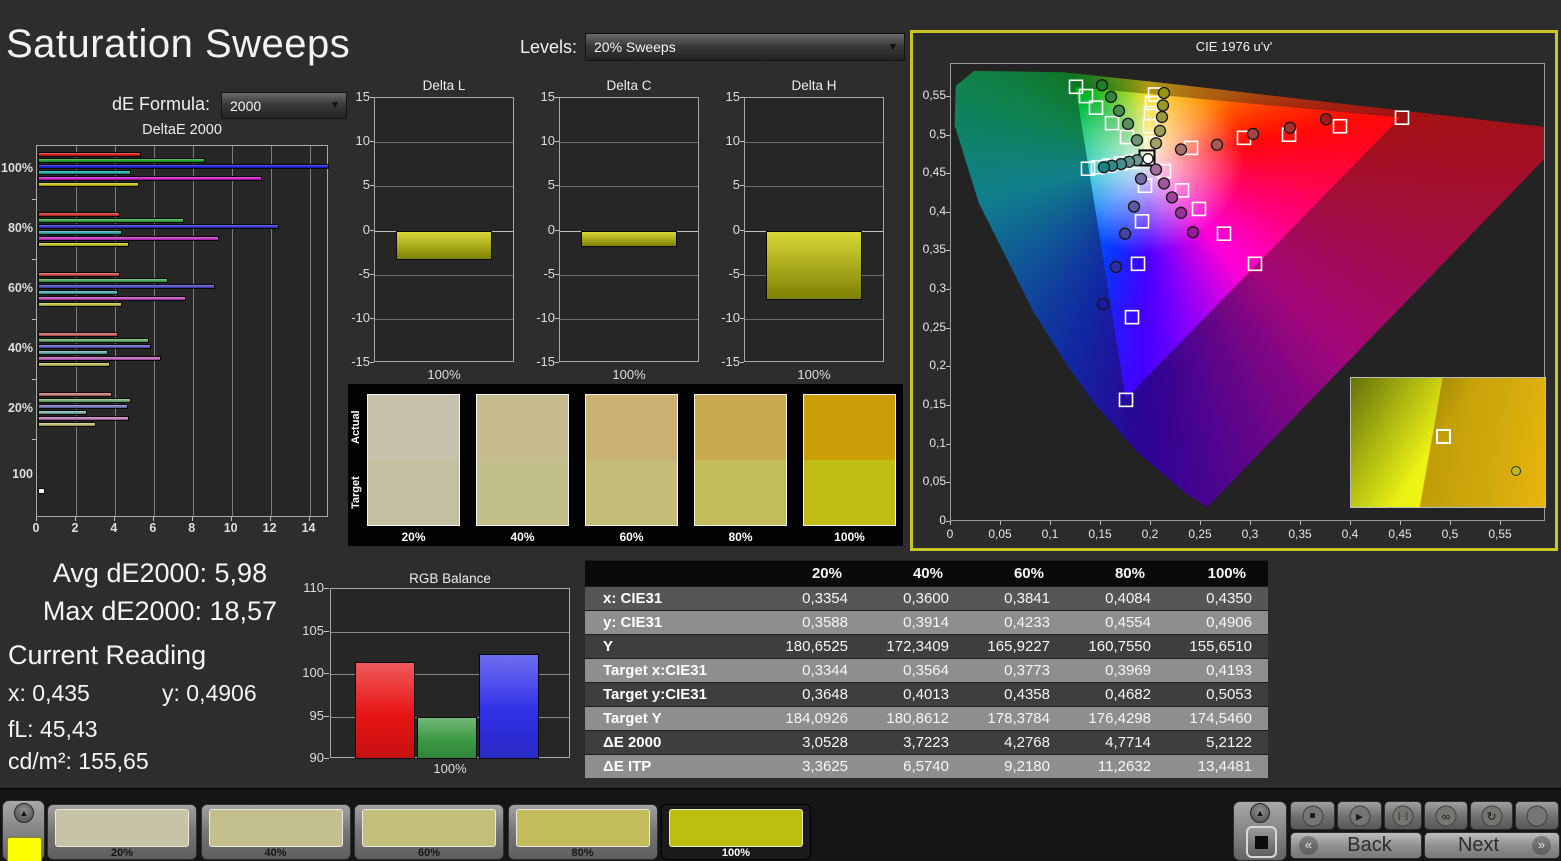 This screenshot has width=1561, height=861. I want to click on de-formula-dropdown: 2000 ▼, so click(284, 105).